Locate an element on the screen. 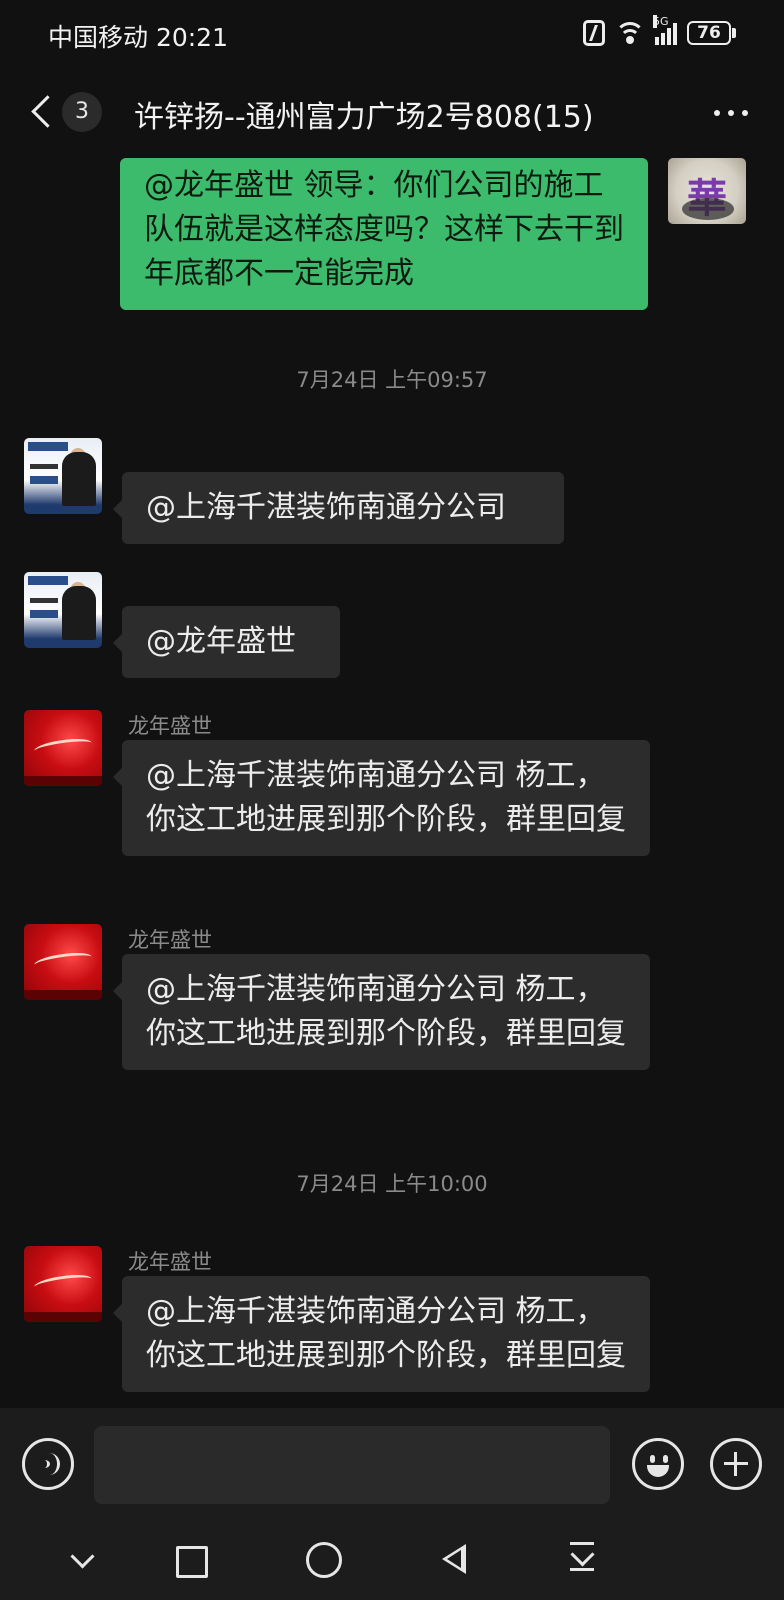  back-icon is located at coordinates (42, 111).